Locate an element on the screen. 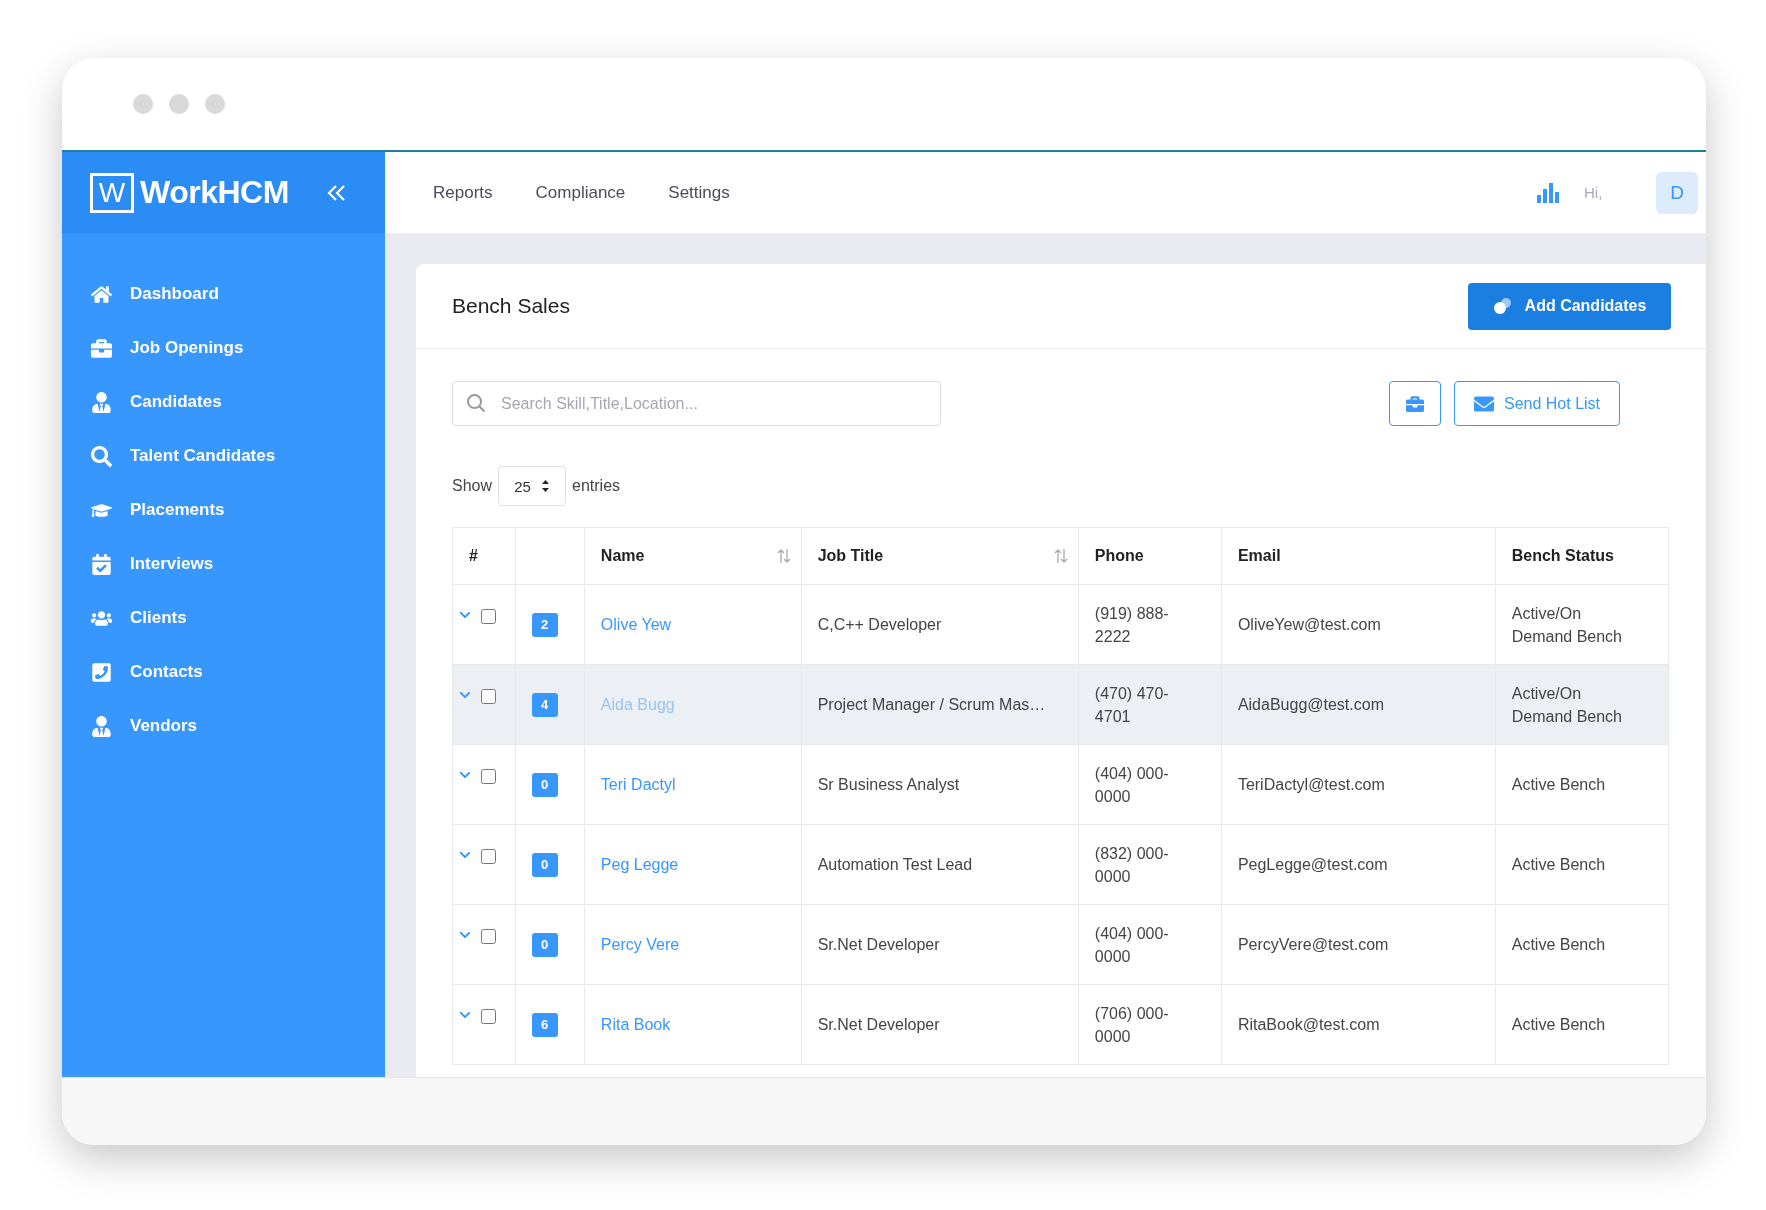  table-cell: TeriDactyl@test.com is located at coordinates (1311, 784).